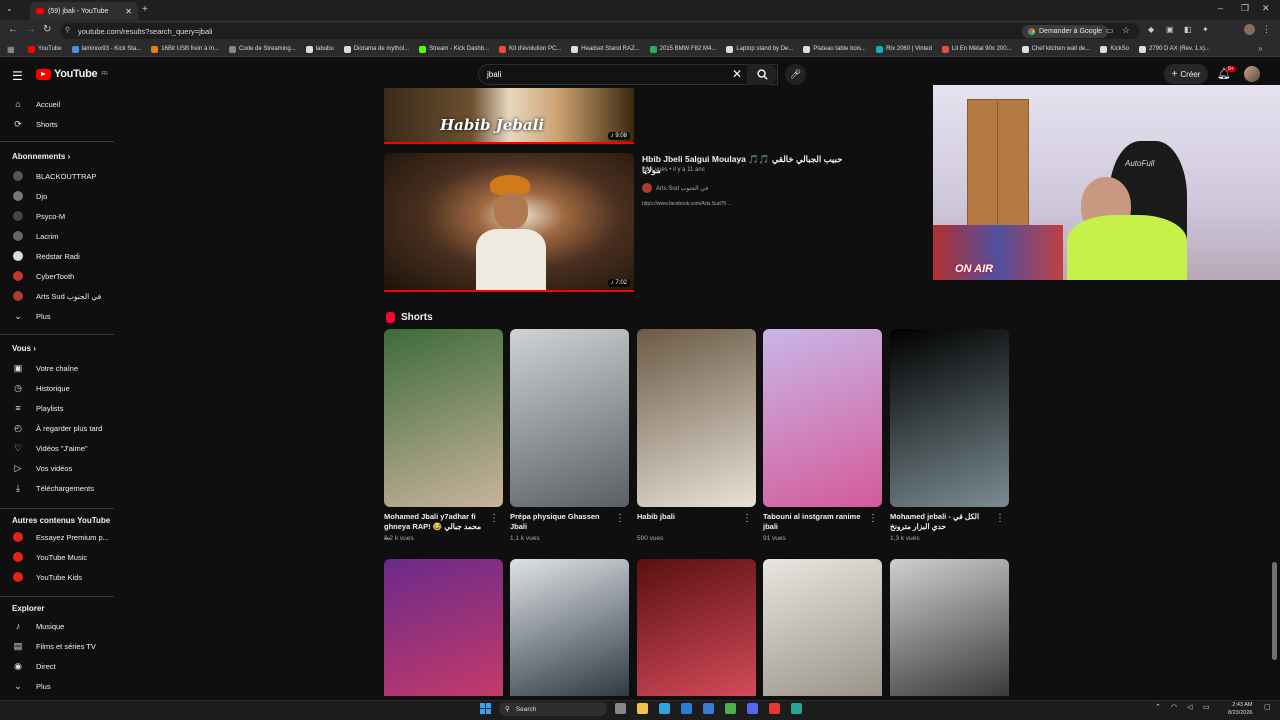 The height and width of the screenshot is (720, 1280). What do you see at coordinates (17, 76) in the screenshot?
I see `hamburger-menu-icon: ☰` at bounding box center [17, 76].